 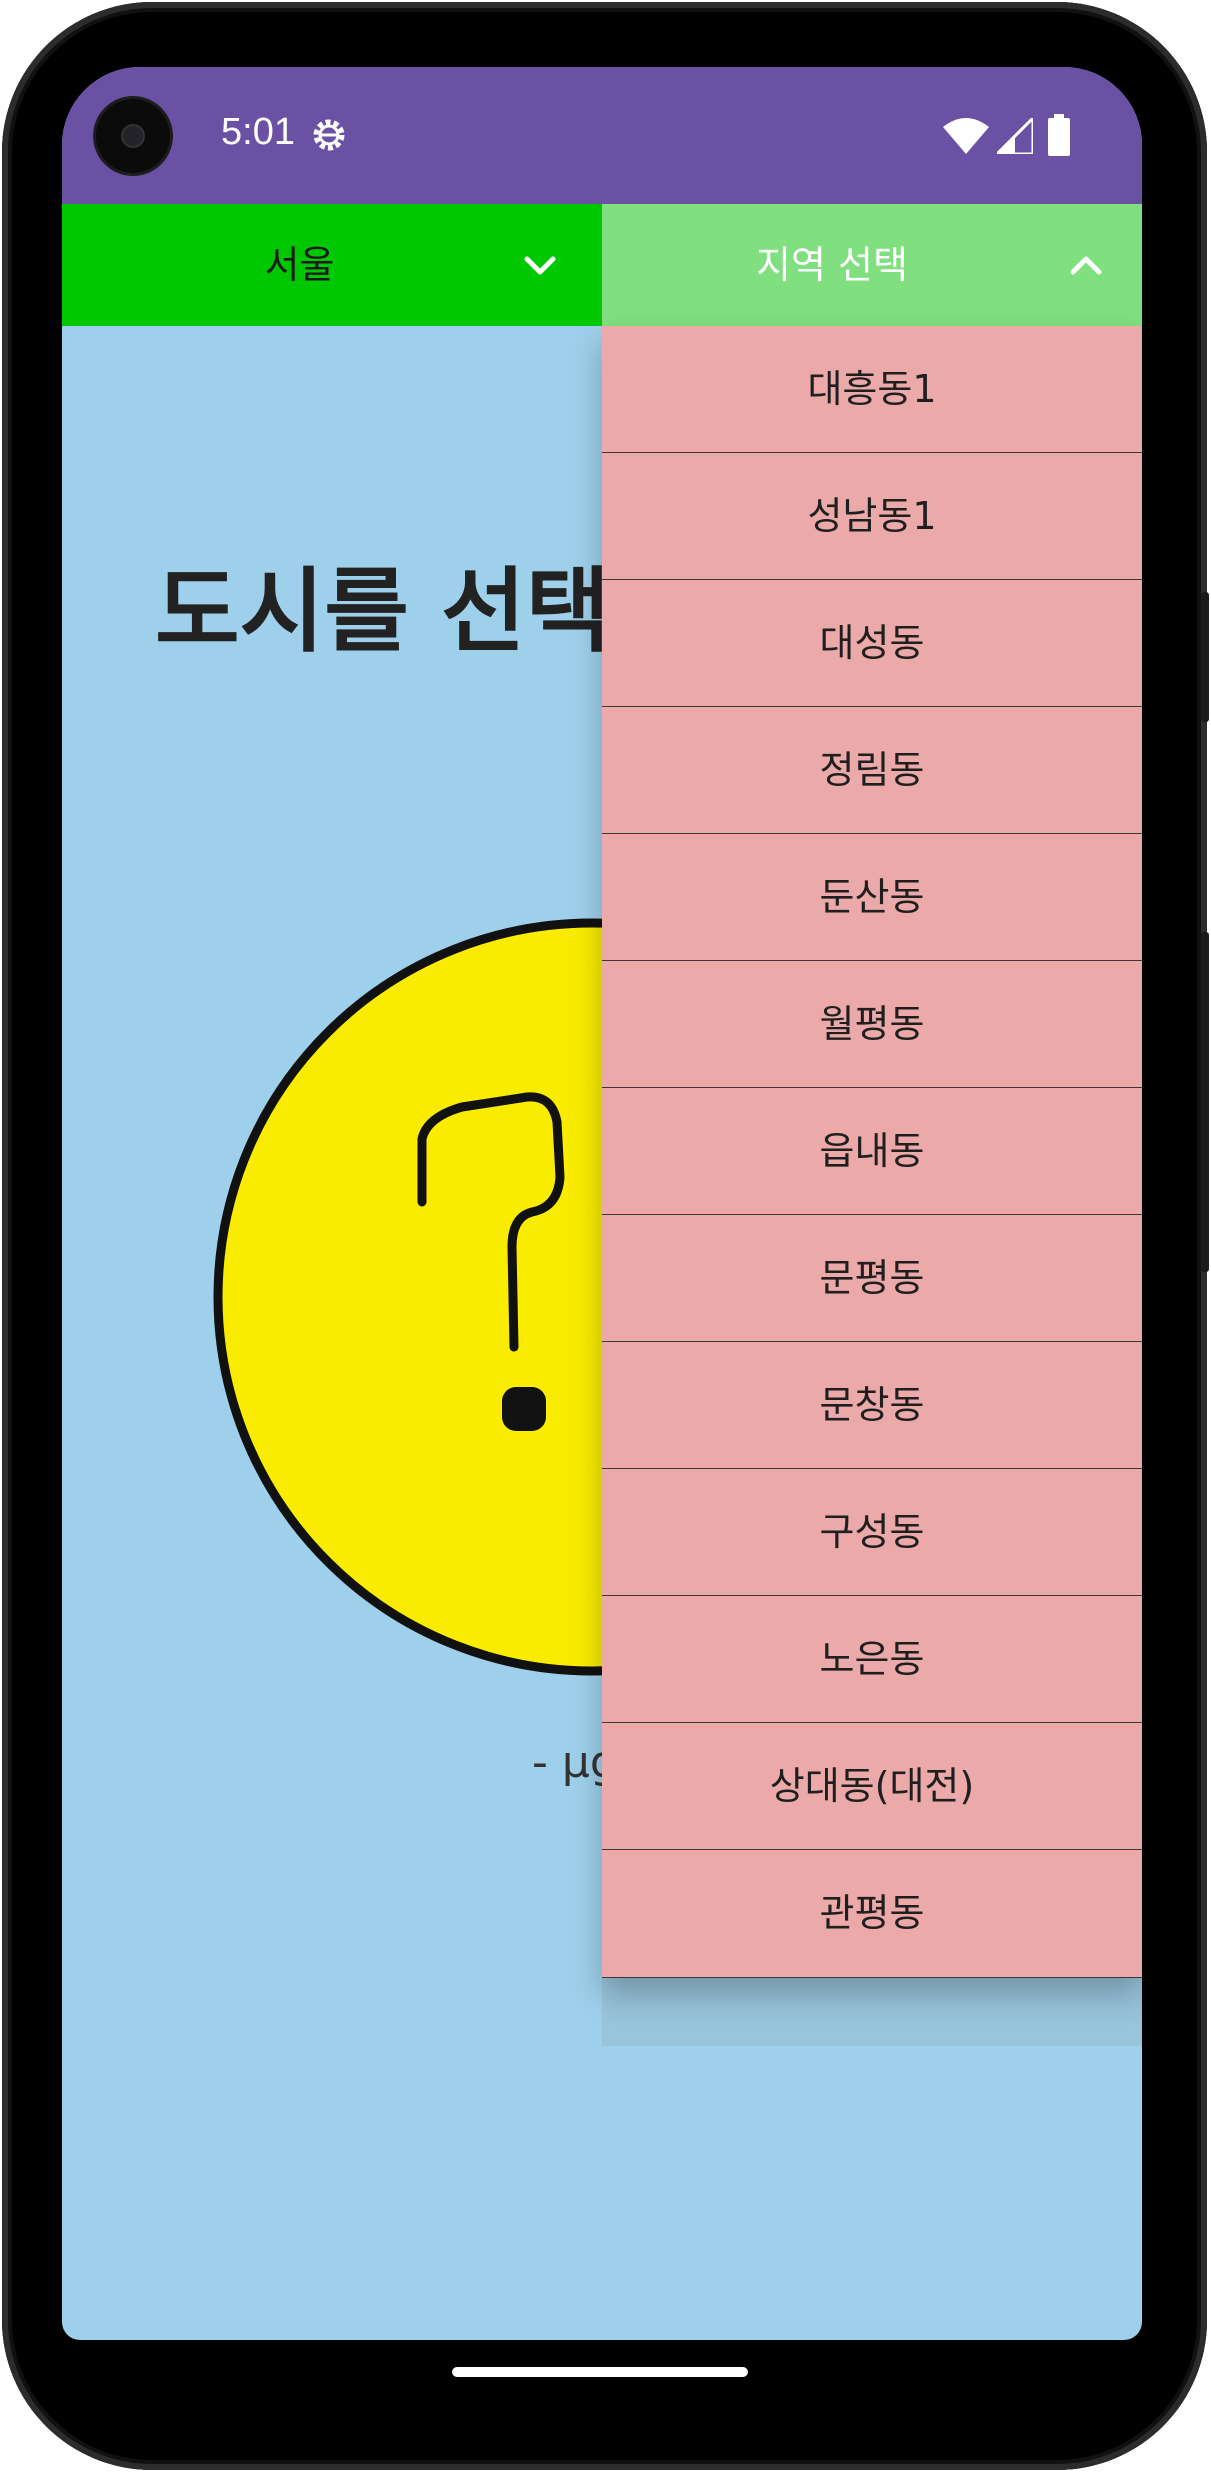 What do you see at coordinates (872, 1532) in the screenshot?
I see `dropdown-item: 구성동` at bounding box center [872, 1532].